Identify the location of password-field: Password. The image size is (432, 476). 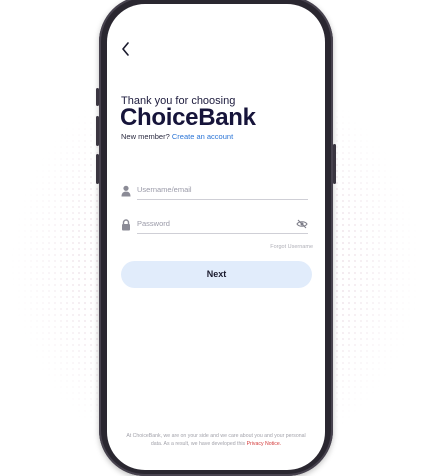
(214, 226).